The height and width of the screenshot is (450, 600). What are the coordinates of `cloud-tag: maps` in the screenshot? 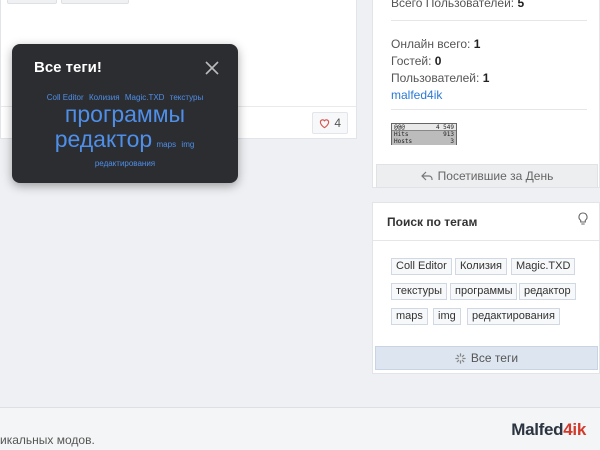 It's located at (167, 145).